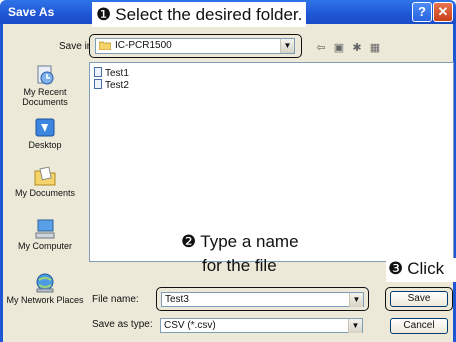 This screenshot has height=342, width=456. I want to click on list-item: Test1, so click(111, 73).